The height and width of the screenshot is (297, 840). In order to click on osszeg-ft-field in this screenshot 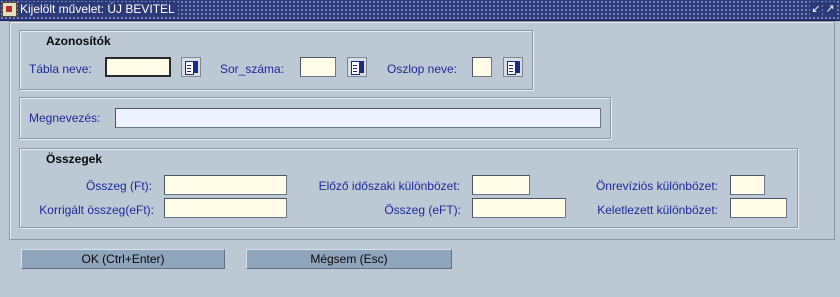, I will do `click(225, 185)`.